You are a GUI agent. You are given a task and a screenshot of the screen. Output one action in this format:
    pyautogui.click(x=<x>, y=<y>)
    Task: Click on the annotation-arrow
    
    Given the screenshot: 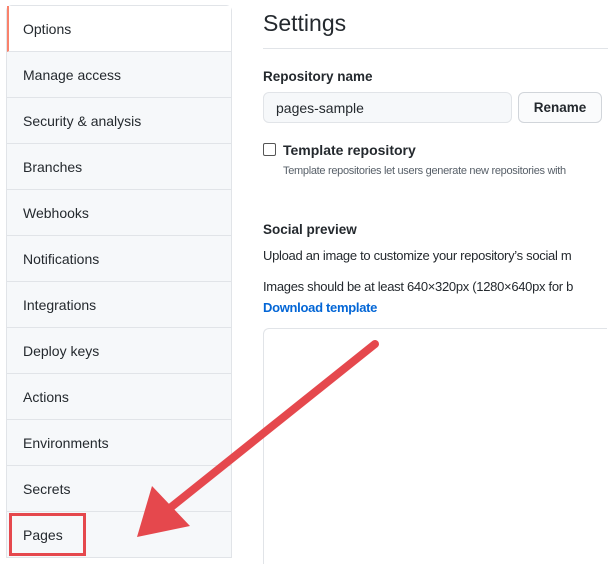 What is the action you would take?
    pyautogui.click(x=258, y=438)
    